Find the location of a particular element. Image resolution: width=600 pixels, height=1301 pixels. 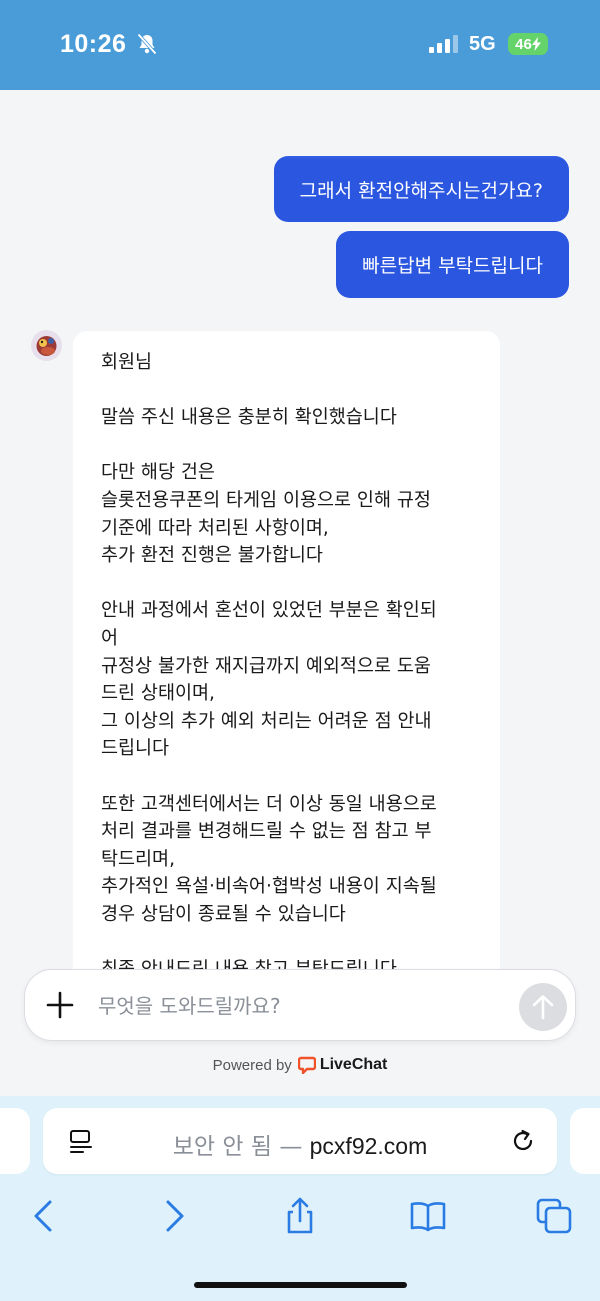

agent-message-line: 탁드리며, is located at coordinates (138, 859).